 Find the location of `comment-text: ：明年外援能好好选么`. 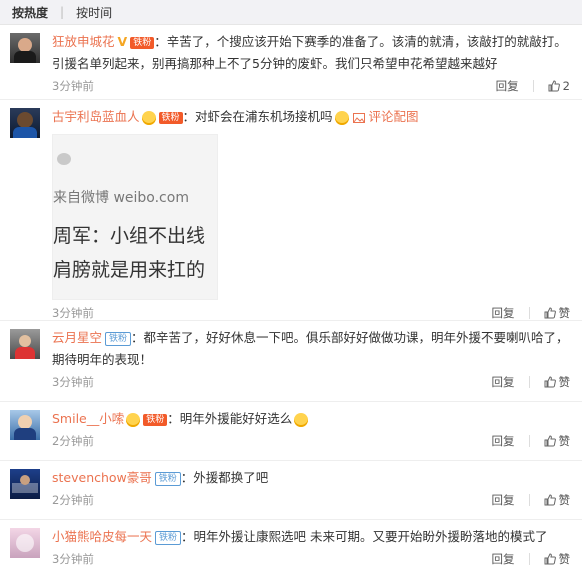

comment-text: ：明年外援能好好选么 is located at coordinates (230, 418).